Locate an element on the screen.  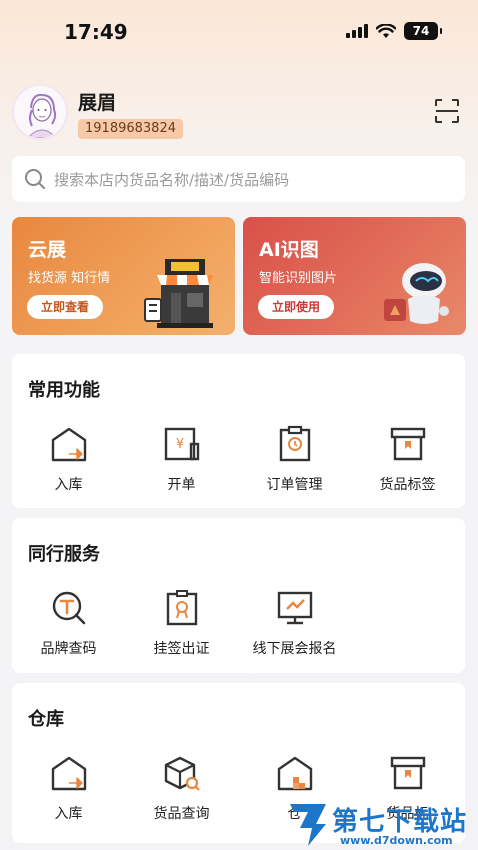
grid-item-warehouse-stock-in: 入库 is located at coordinates (68, 788).